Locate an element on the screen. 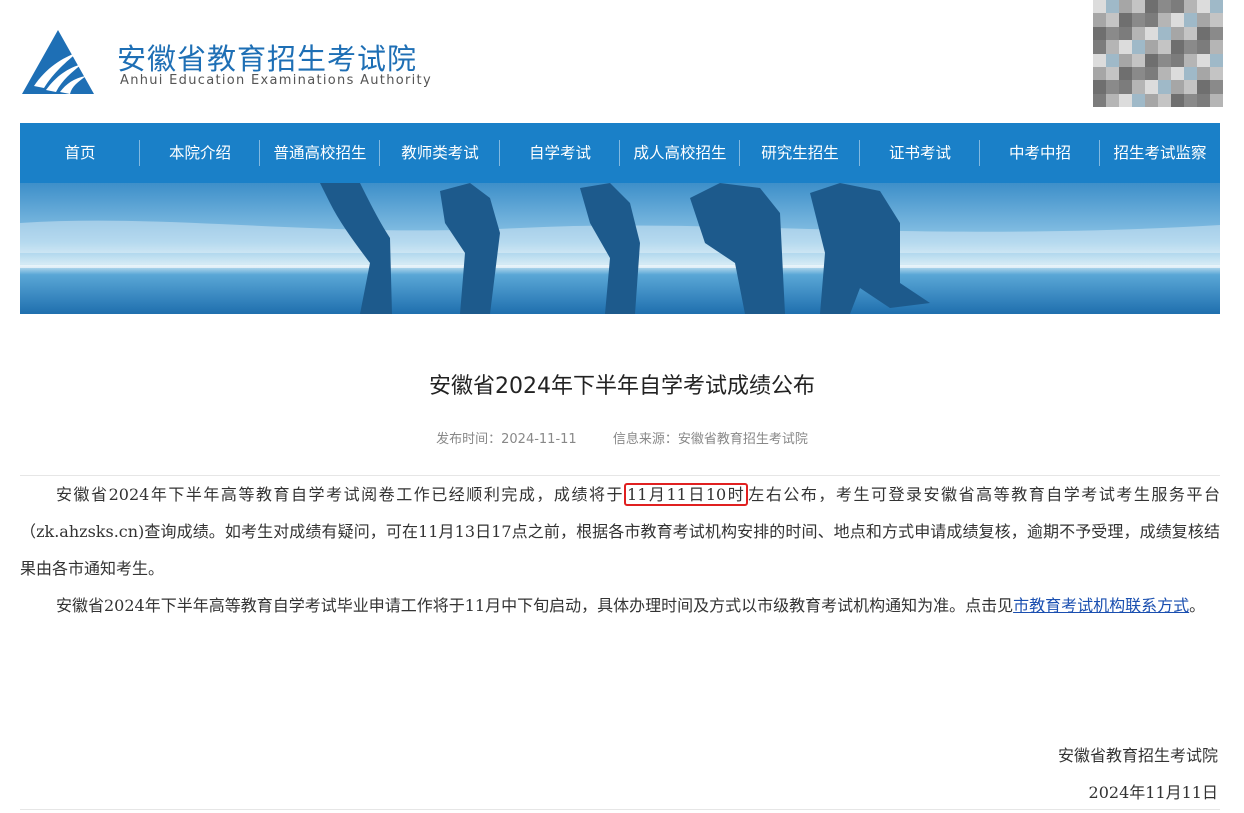 This screenshot has width=1244, height=813. triangle-logo-icon is located at coordinates (58, 63).